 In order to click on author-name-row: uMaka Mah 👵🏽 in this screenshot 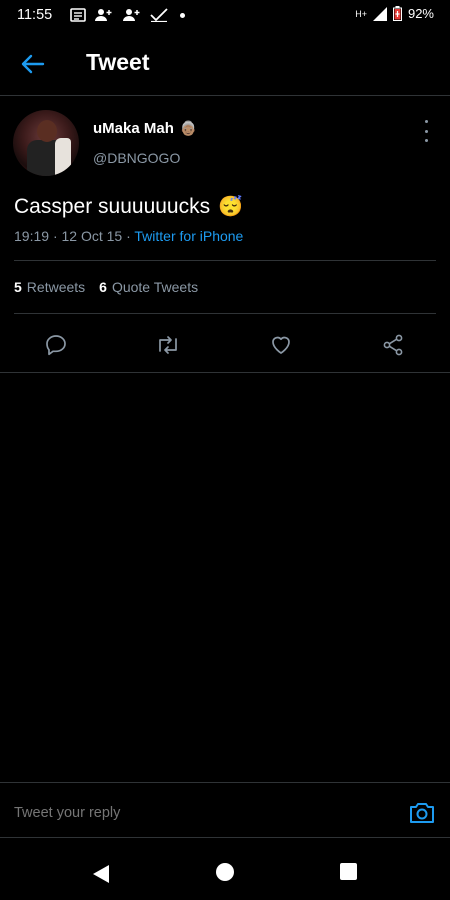, I will do `click(145, 128)`.